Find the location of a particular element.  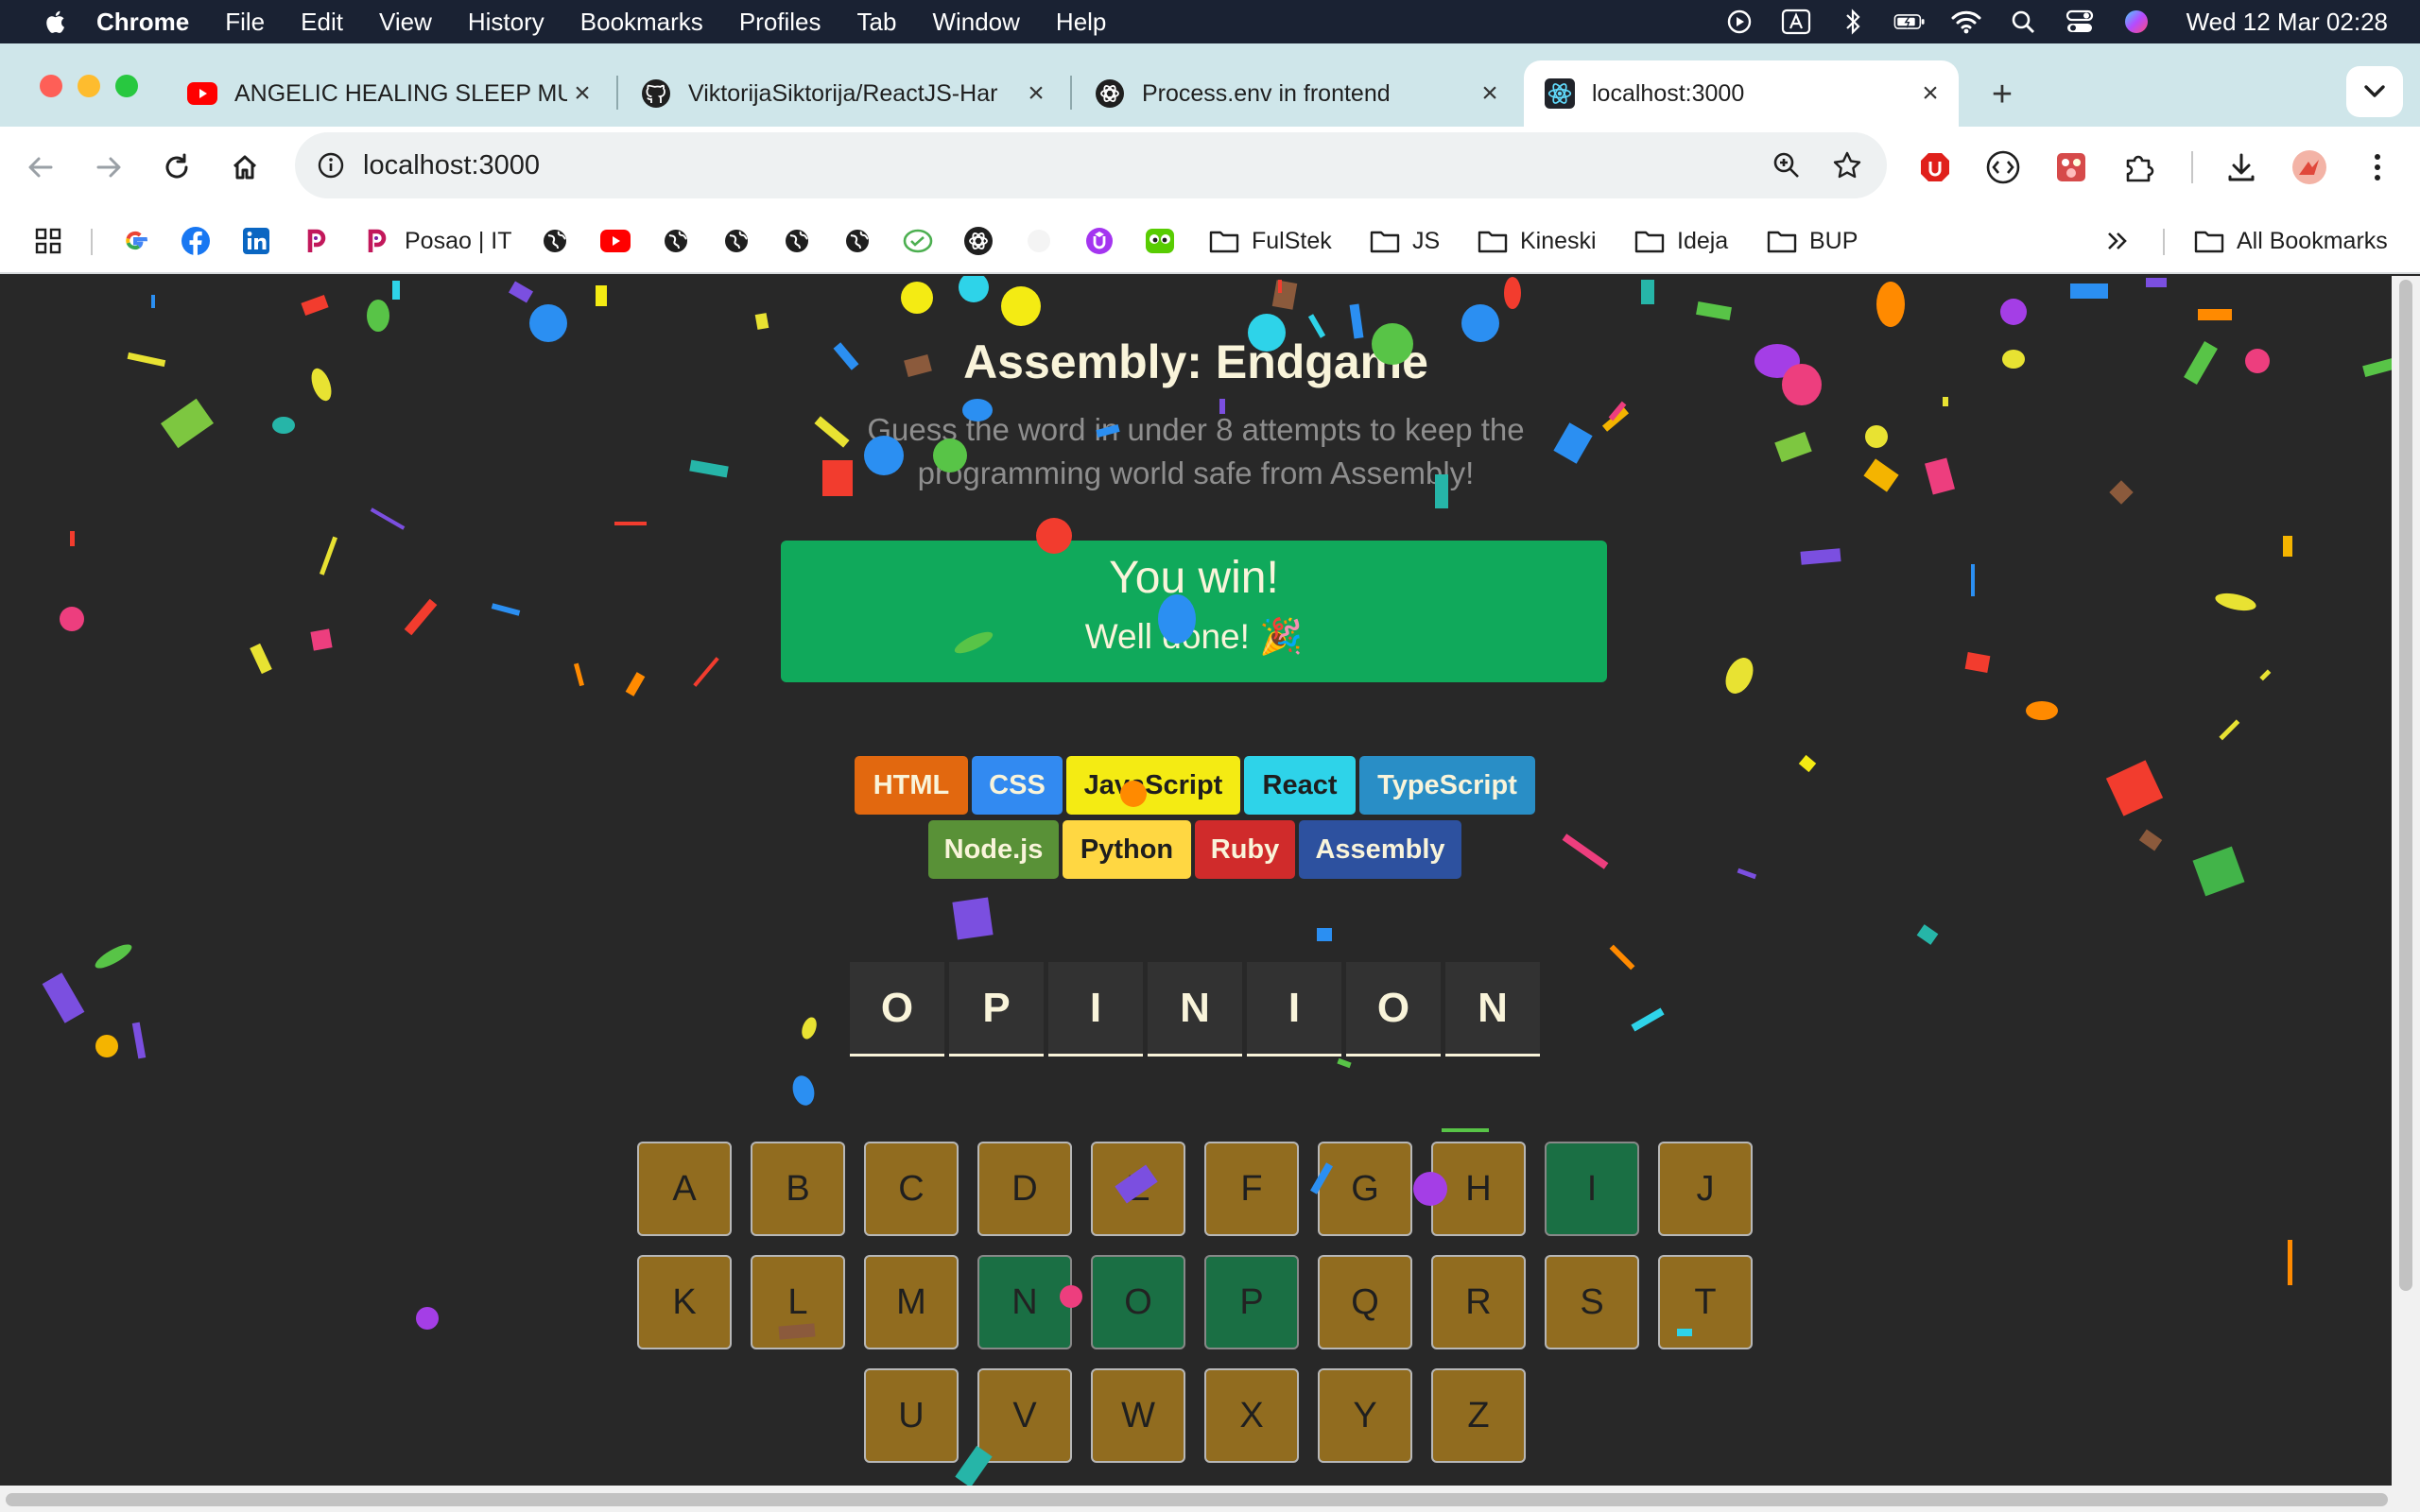

battery-icon is located at coordinates (1909, 22).